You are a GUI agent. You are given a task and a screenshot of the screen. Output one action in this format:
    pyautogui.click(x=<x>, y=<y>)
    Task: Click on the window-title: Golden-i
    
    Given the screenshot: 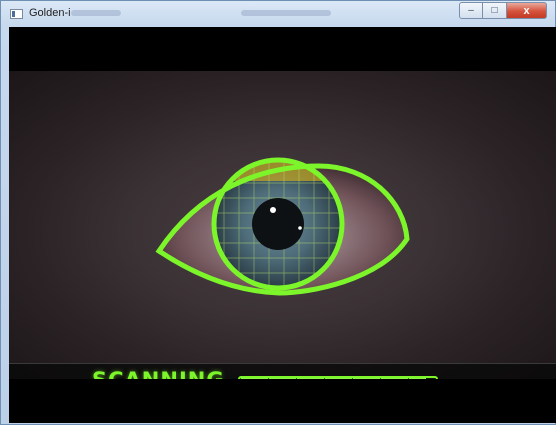 What is the action you would take?
    pyautogui.click(x=50, y=13)
    